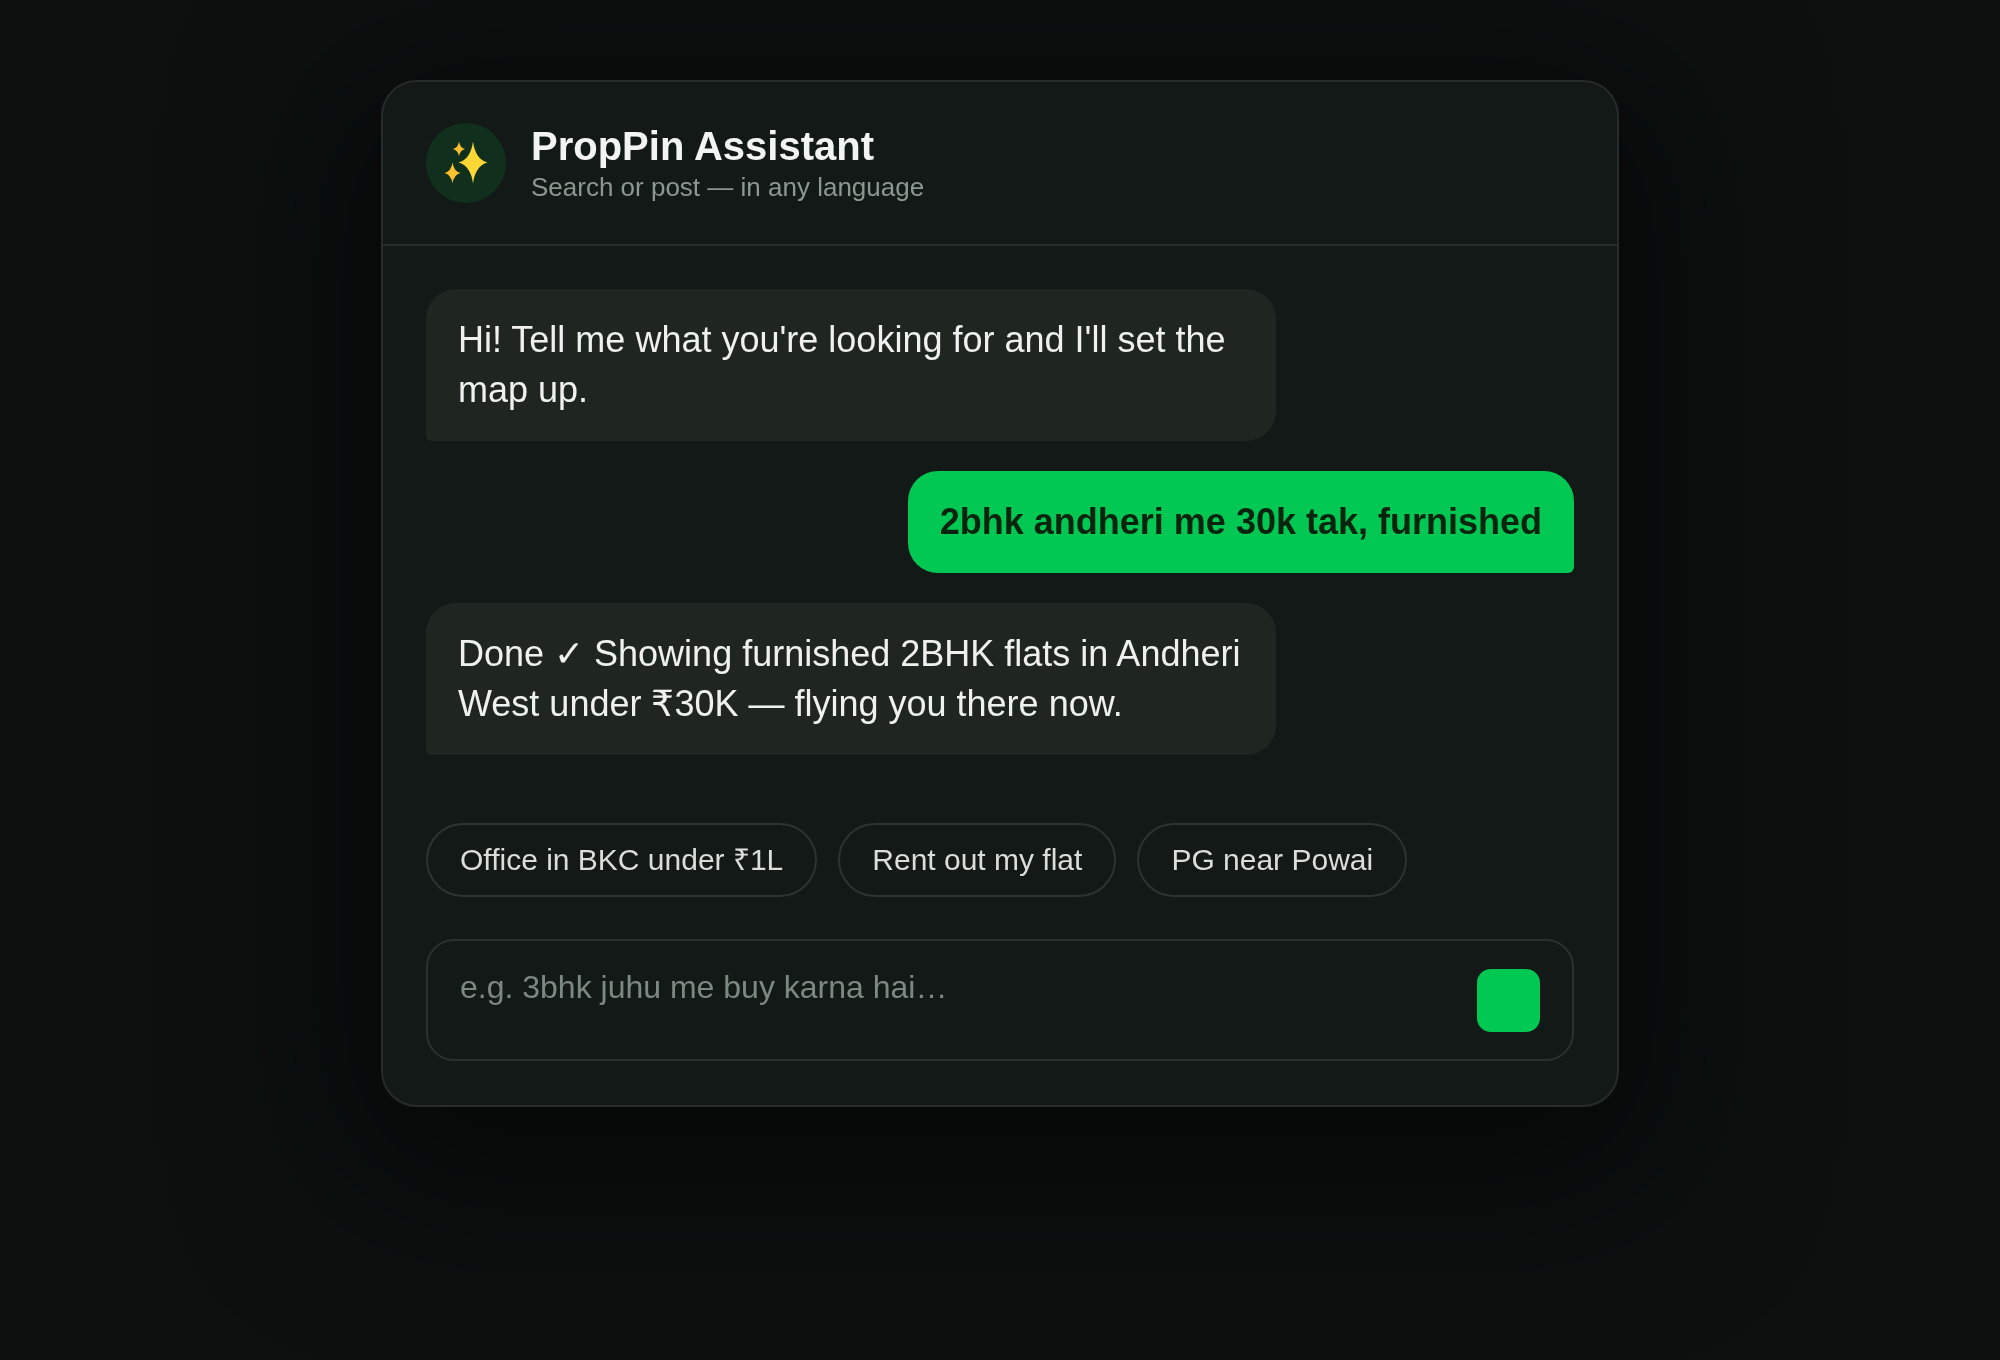 The image size is (2000, 1360). What do you see at coordinates (1272, 860) in the screenshot?
I see `suggestion-chip: PG near Powai` at bounding box center [1272, 860].